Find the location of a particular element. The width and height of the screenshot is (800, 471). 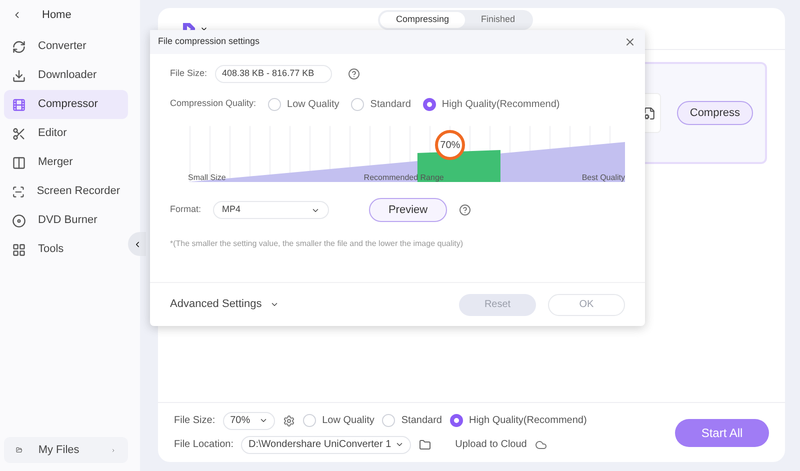

screen-capture-icon is located at coordinates (18, 191).